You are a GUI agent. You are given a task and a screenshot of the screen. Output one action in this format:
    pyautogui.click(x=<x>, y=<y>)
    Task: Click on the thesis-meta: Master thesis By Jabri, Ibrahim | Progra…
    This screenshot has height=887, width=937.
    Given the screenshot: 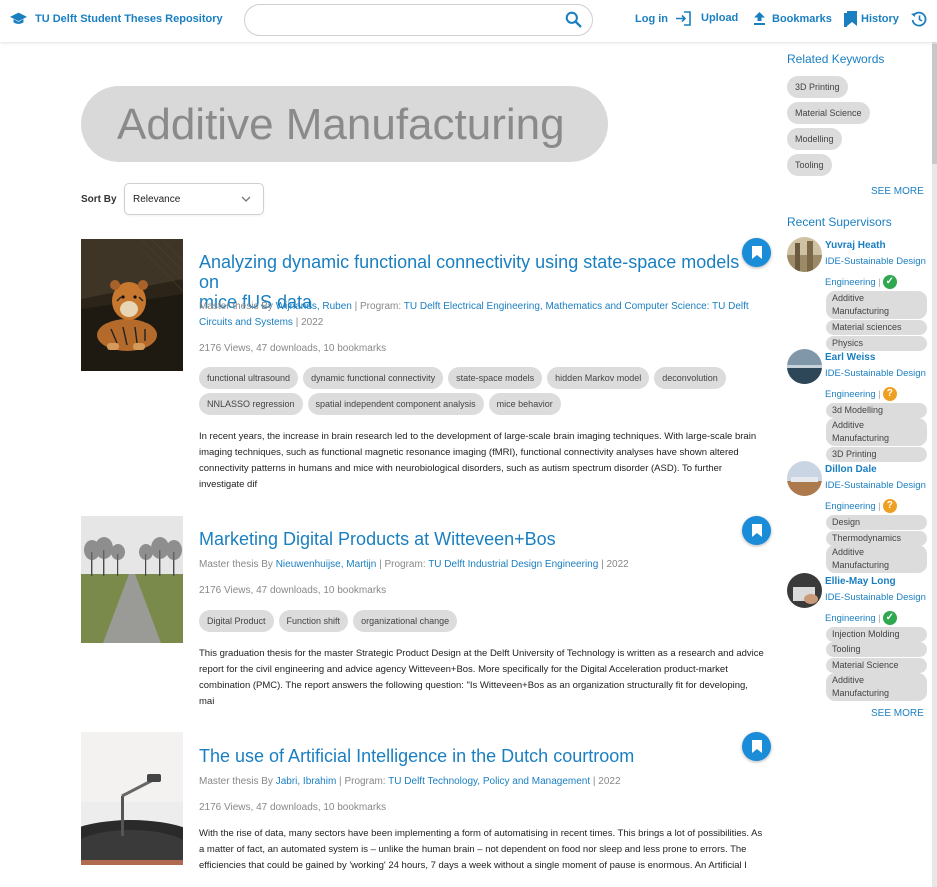 What is the action you would take?
    pyautogui.click(x=410, y=781)
    